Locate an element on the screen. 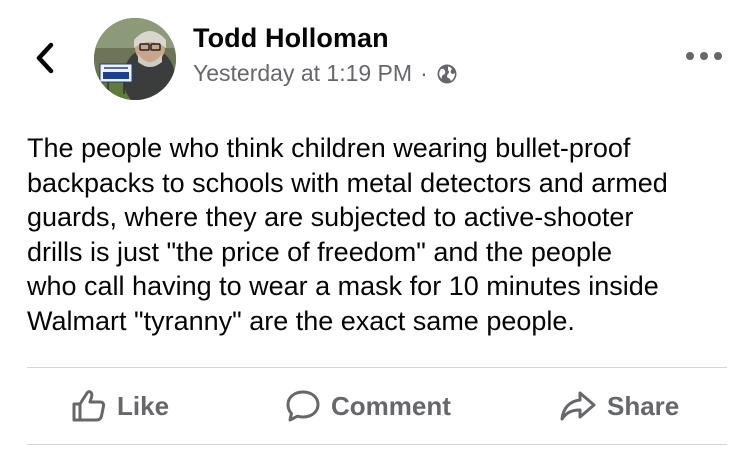 Image resolution: width=750 pixels, height=450 pixels. share-button: Share is located at coordinates (619, 406).